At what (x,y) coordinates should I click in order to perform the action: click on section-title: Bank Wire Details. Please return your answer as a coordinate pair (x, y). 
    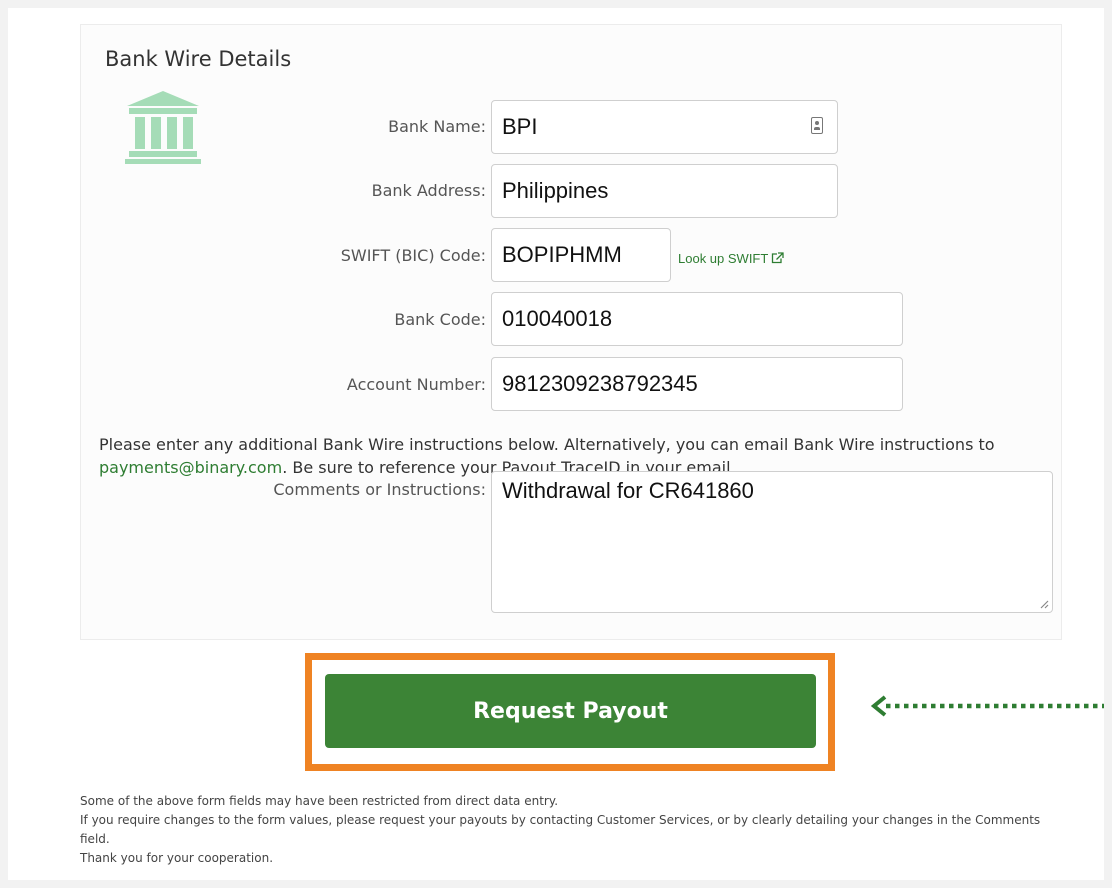
    Looking at the image, I should click on (198, 59).